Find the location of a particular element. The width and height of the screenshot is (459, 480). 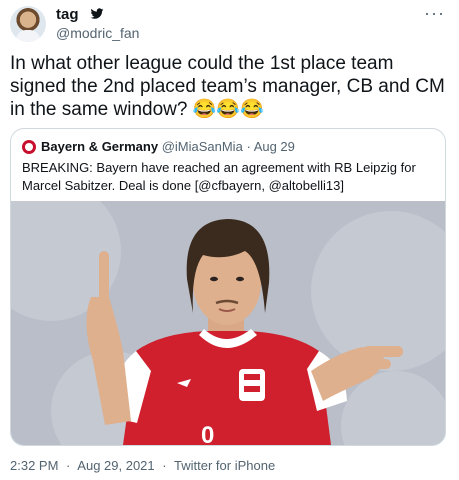

quoted-name: Bayern & Germany is located at coordinates (99, 146).